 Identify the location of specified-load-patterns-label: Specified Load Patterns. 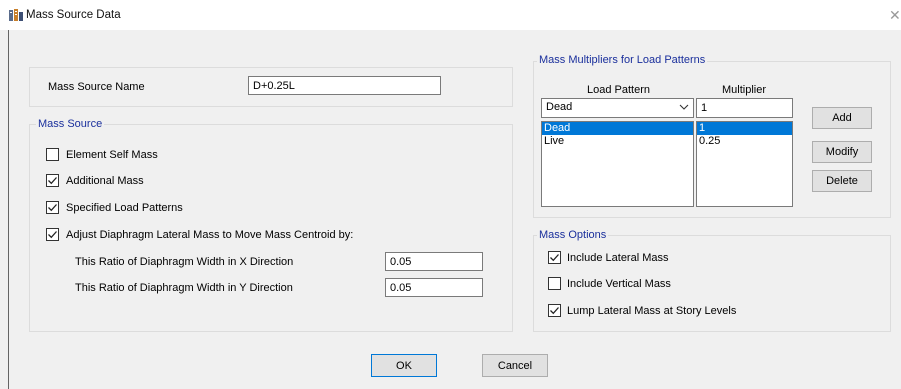
(124, 208).